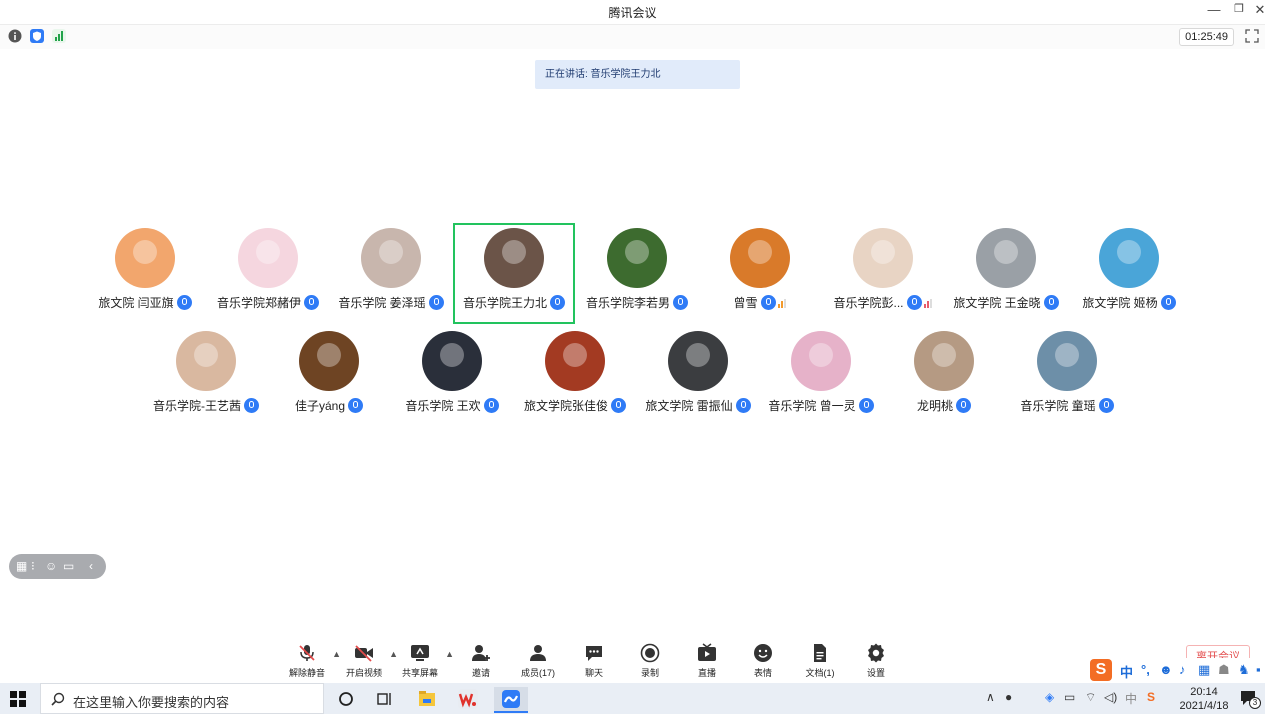 The height and width of the screenshot is (716, 1265). What do you see at coordinates (51, 566) in the screenshot?
I see `reaction-icon: ☺` at bounding box center [51, 566].